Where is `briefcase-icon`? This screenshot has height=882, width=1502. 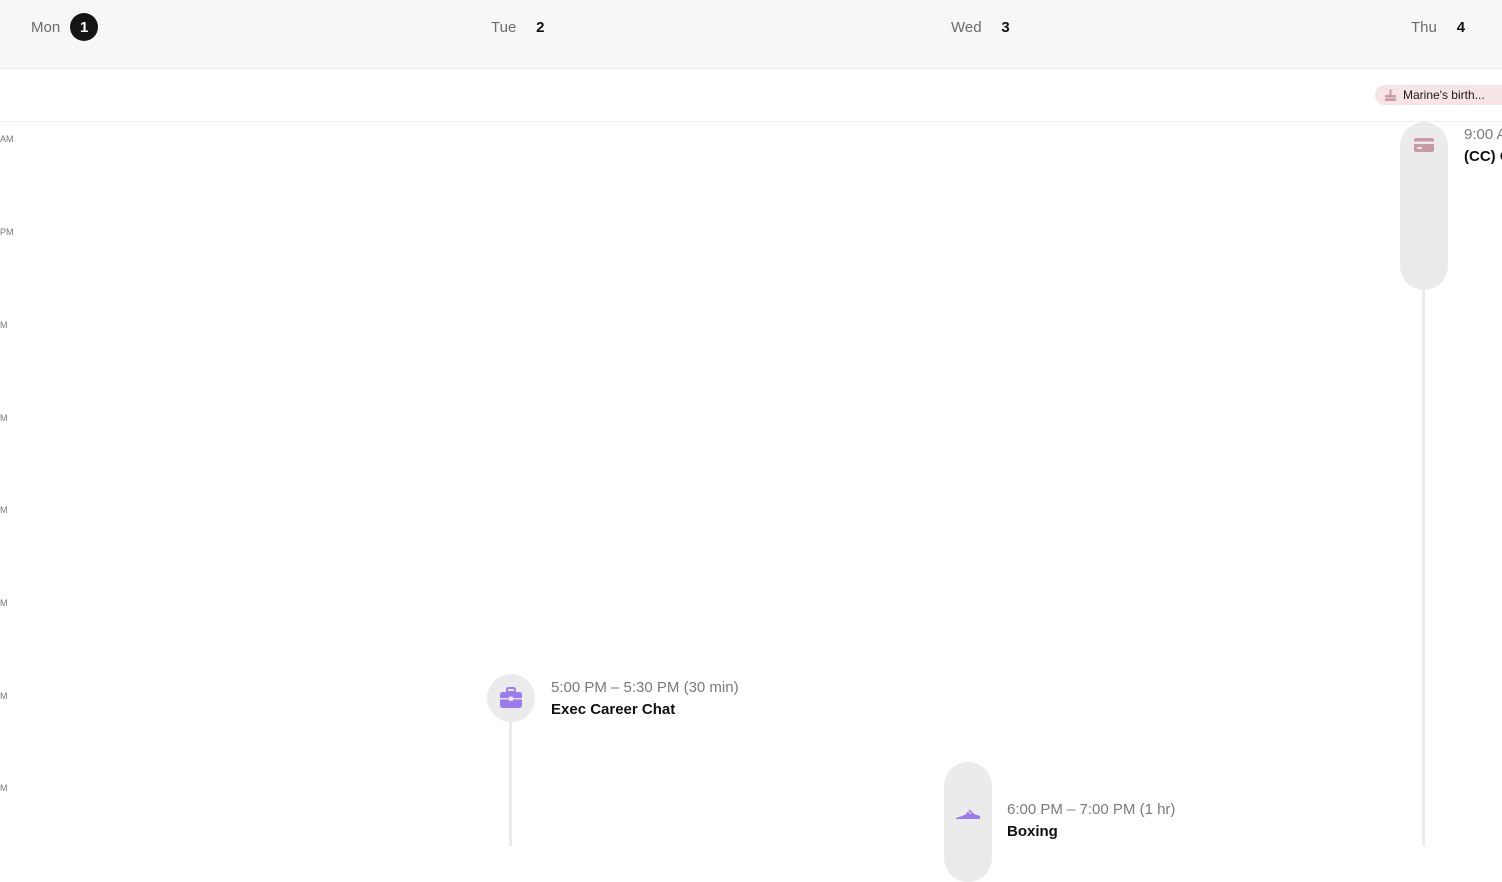
briefcase-icon is located at coordinates (511, 698).